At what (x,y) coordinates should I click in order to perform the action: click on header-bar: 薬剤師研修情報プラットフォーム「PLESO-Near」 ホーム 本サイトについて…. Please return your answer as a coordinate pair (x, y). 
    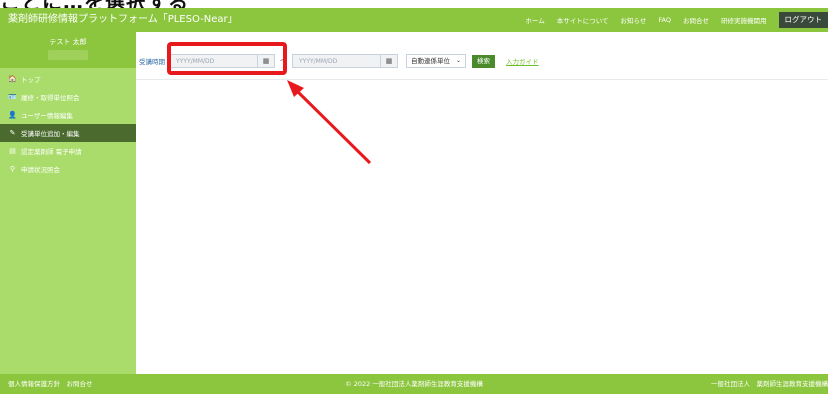
    Looking at the image, I should click on (414, 20).